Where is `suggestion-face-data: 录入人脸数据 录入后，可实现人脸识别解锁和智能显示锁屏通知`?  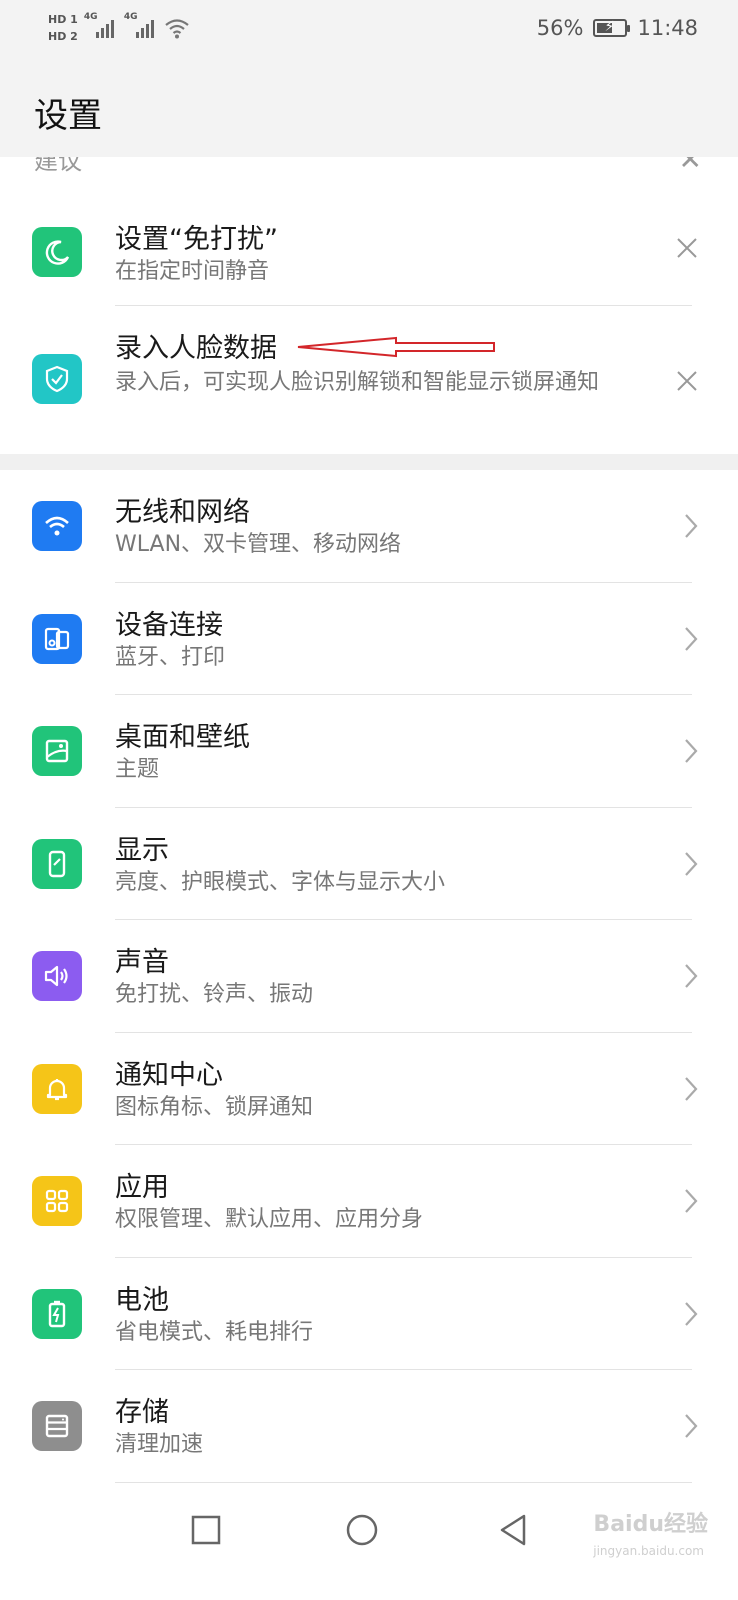 suggestion-face-data: 录入人脸数据 录入后，可实现人脸识别解锁和智能显示锁屏通知 is located at coordinates (369, 380).